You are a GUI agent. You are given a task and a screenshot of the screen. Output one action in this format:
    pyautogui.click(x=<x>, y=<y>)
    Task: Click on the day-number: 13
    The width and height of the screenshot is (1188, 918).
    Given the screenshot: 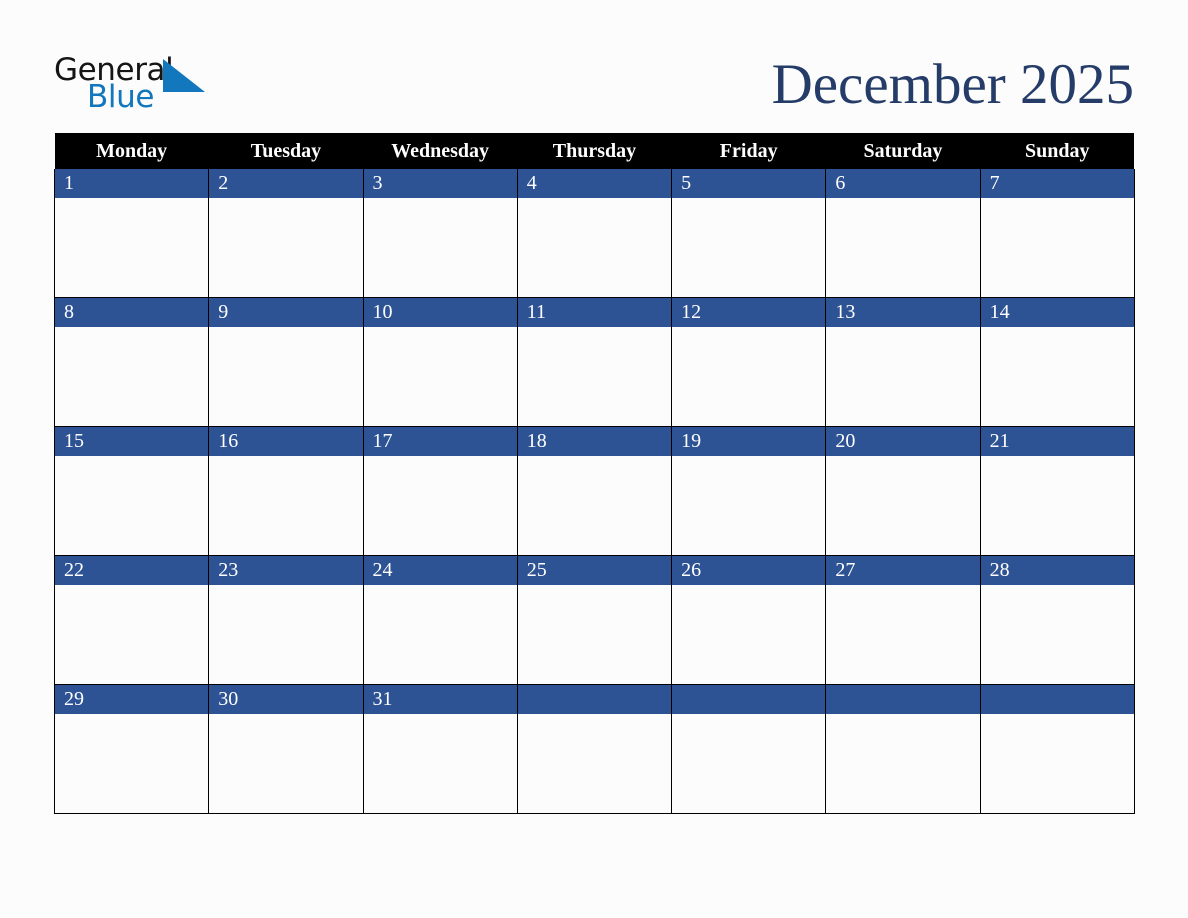 What is the action you would take?
    pyautogui.click(x=903, y=312)
    